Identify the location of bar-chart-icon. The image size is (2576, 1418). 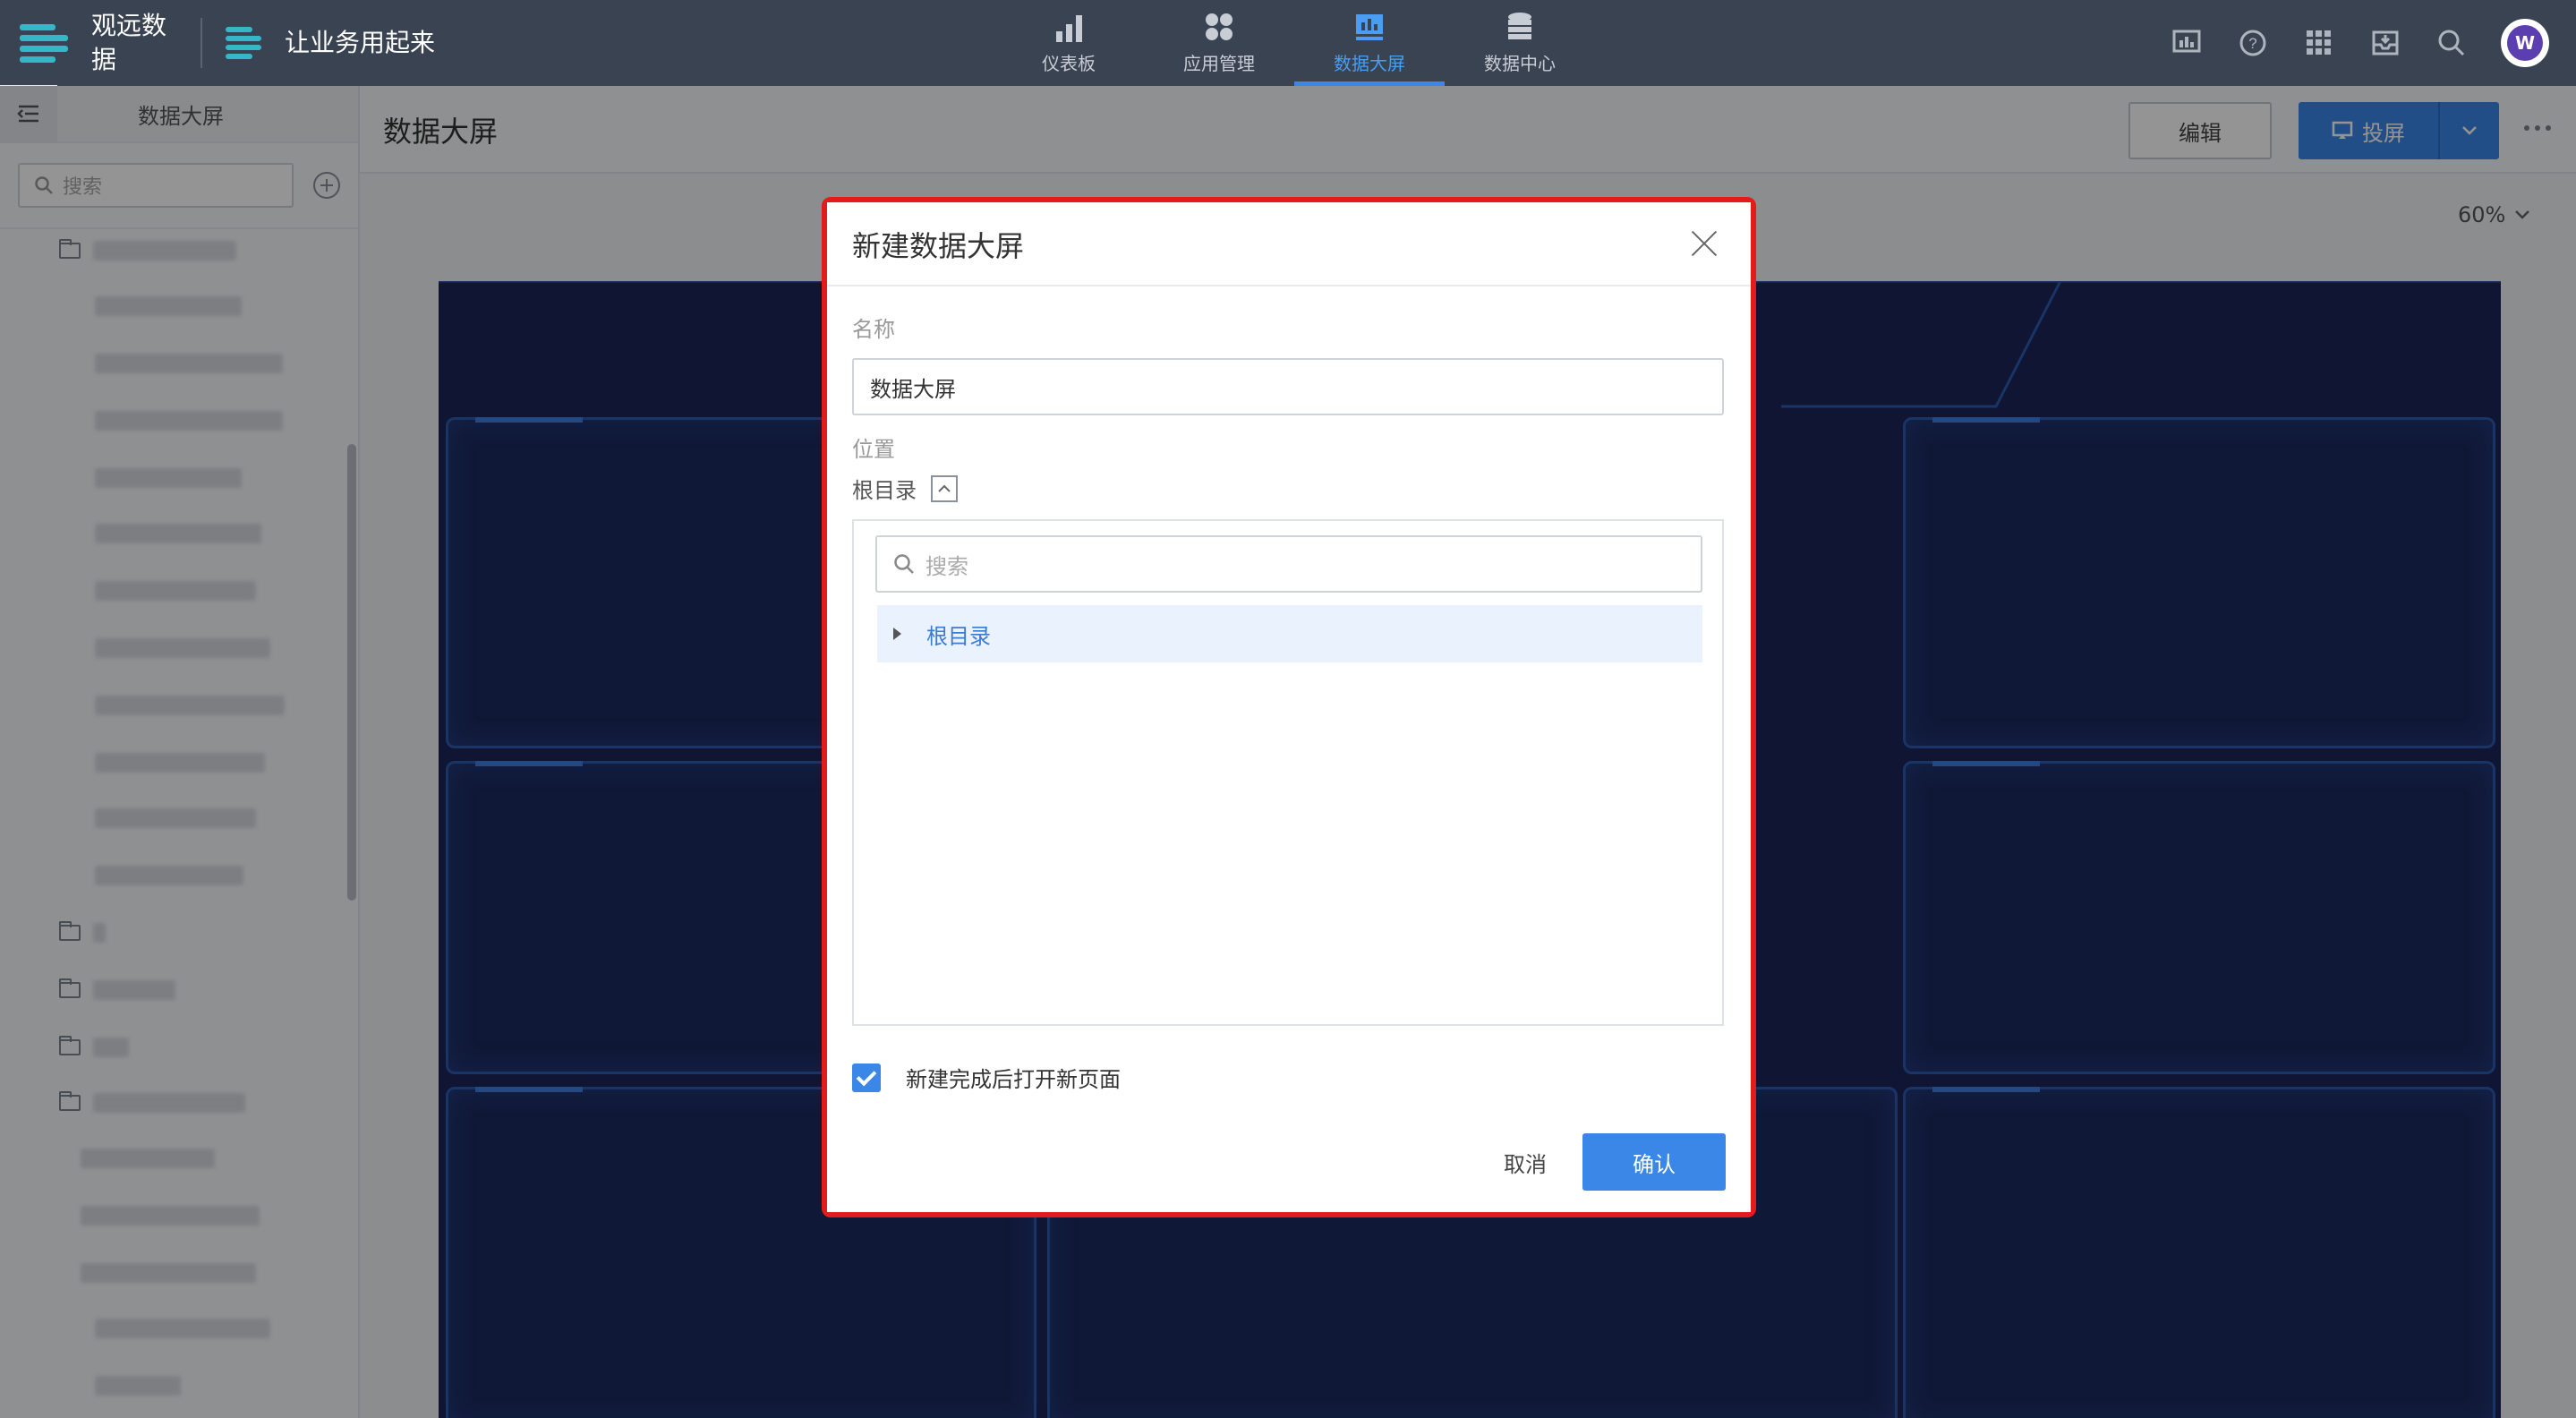
(1068, 27).